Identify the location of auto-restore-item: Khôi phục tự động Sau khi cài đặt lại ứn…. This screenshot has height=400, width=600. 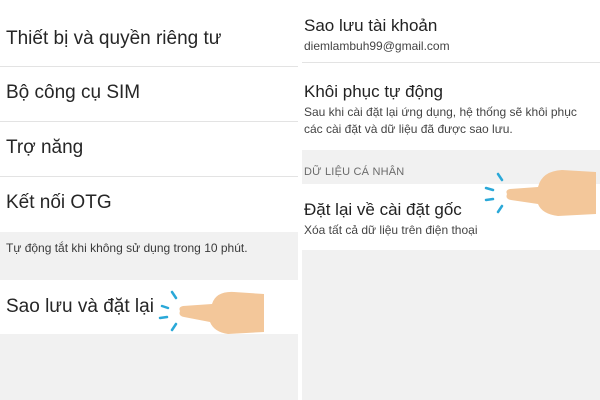
(451, 106).